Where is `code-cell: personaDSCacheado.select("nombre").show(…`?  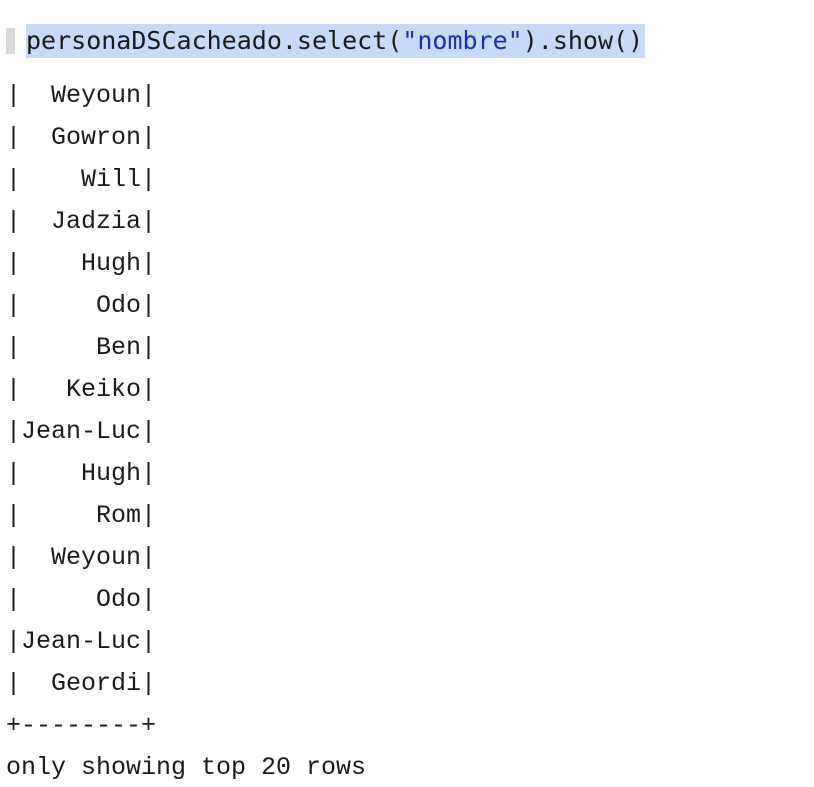
code-cell: personaDSCacheado.select("nombre").show(… is located at coordinates (326, 41).